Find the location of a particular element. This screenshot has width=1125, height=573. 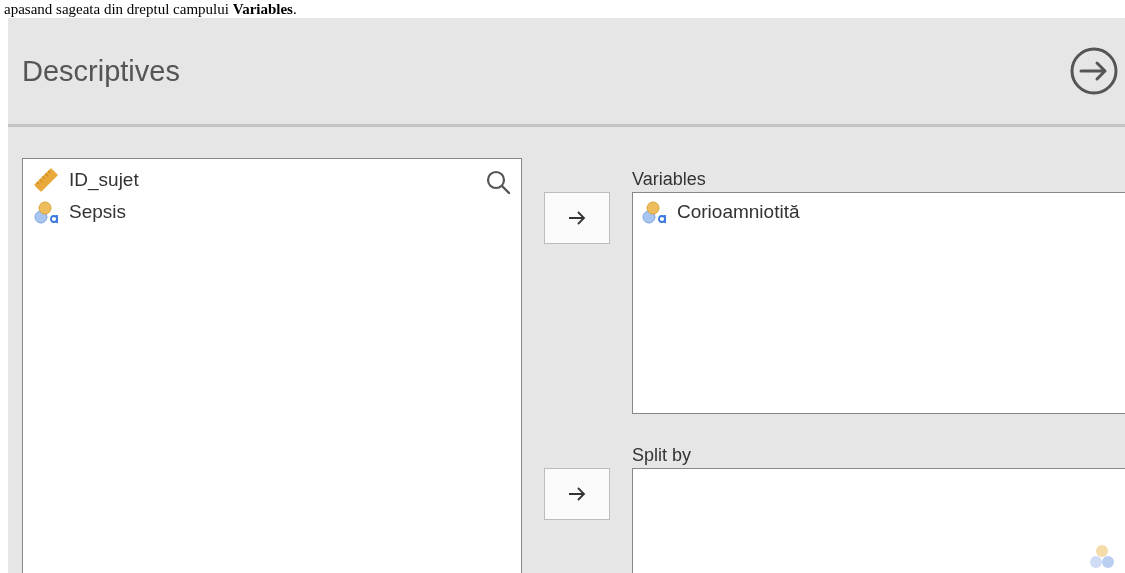

run-arrow-button is located at coordinates (1094, 71).